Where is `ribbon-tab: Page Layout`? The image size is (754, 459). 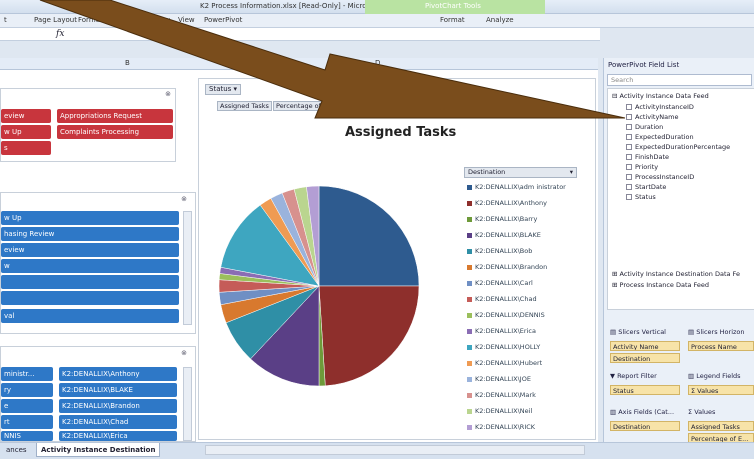
ribbon-tab: Page Layout is located at coordinates (55, 20).